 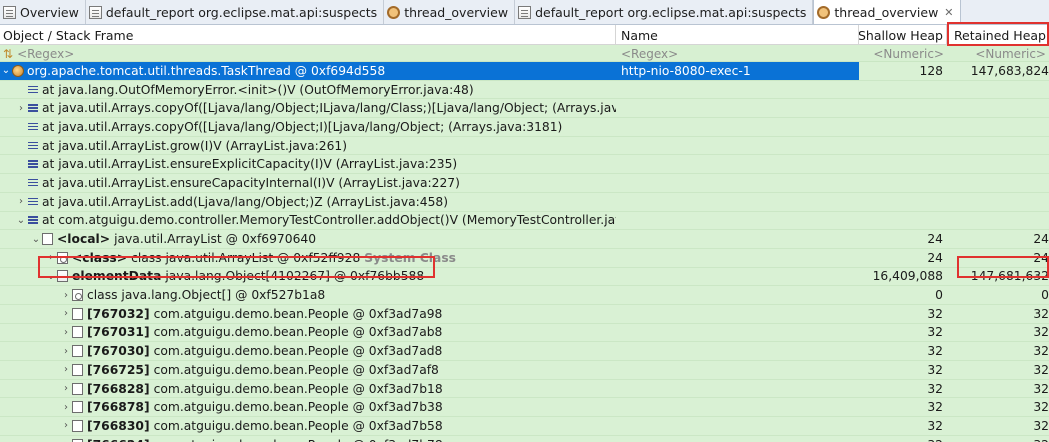 What do you see at coordinates (308, 35) in the screenshot?
I see `column-object: Object / Stack Frame` at bounding box center [308, 35].